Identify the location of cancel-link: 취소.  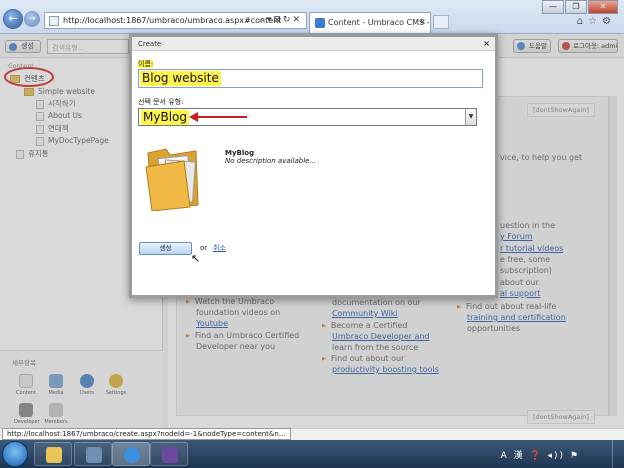
(219, 248).